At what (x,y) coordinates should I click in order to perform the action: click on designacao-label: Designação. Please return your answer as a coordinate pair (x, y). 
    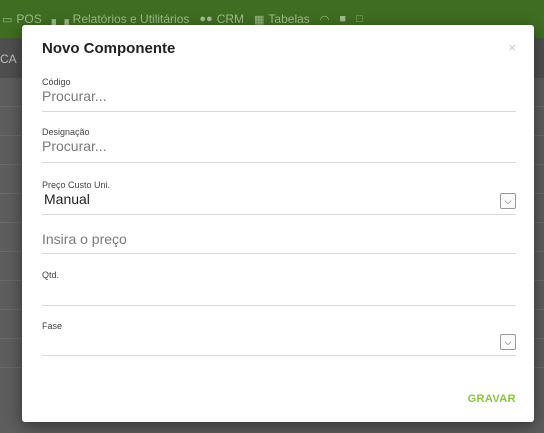
    Looking at the image, I should click on (66, 132).